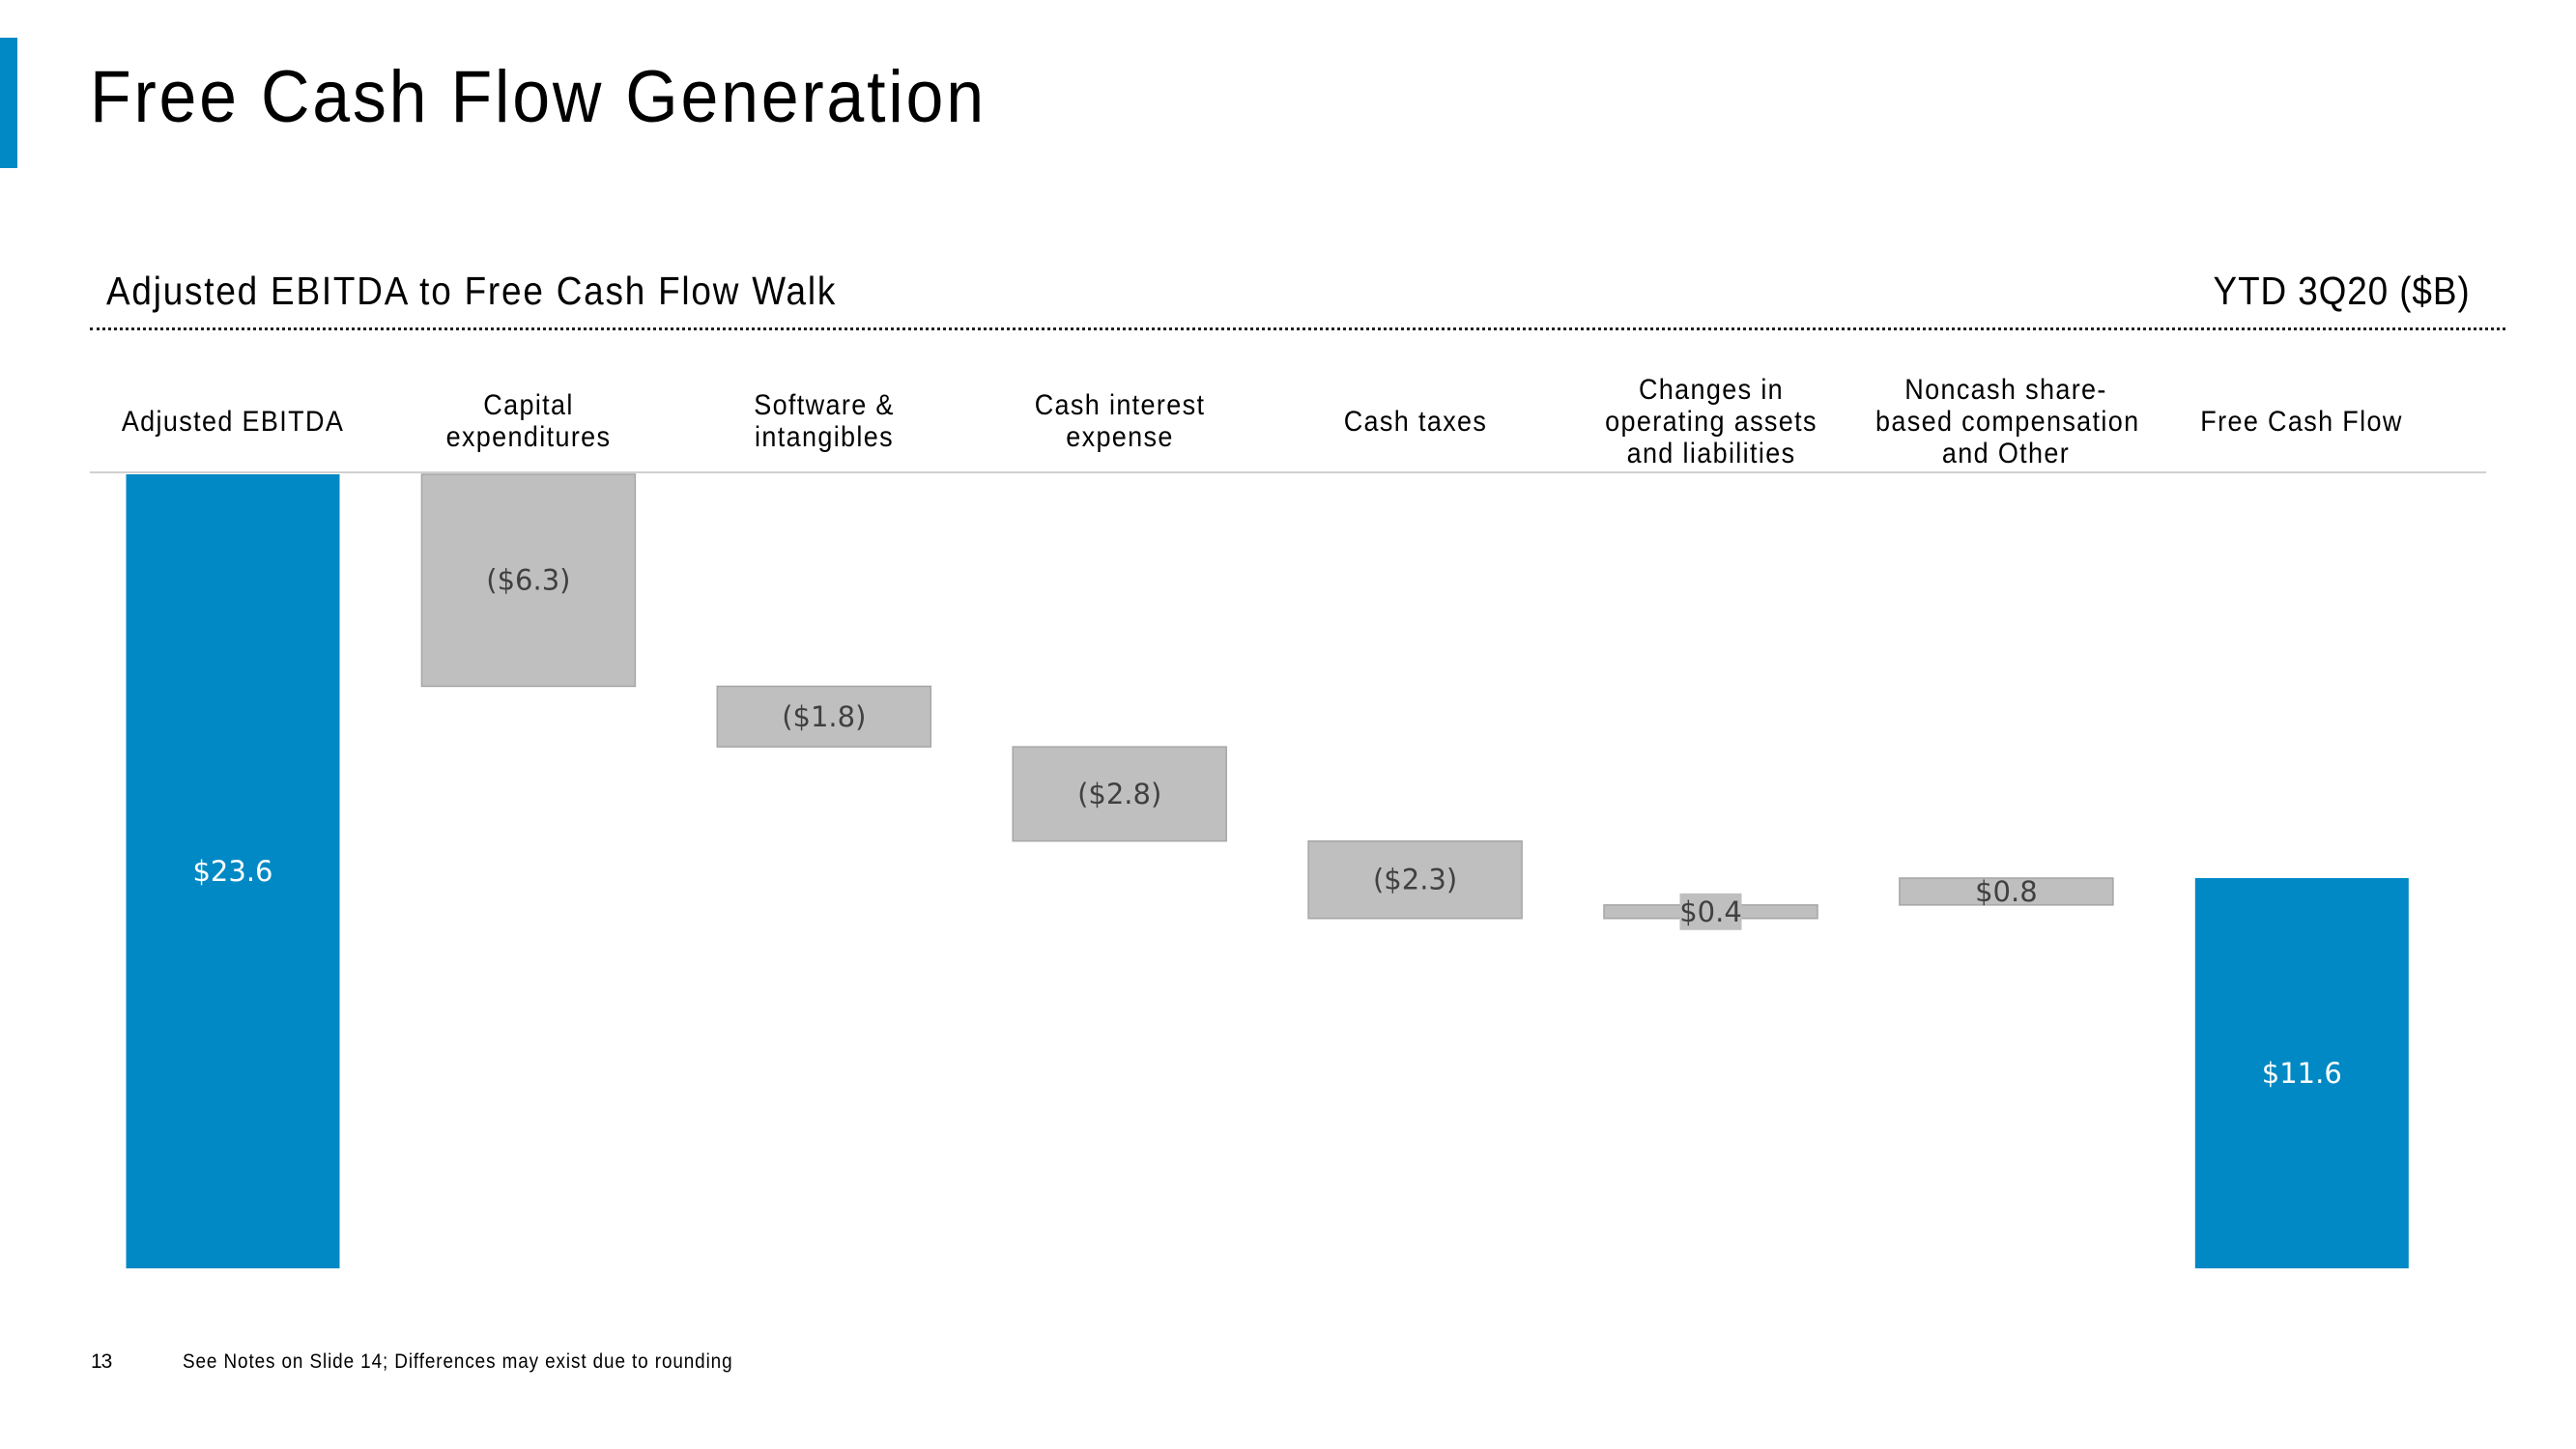 The height and width of the screenshot is (1449, 2576). What do you see at coordinates (824, 716) in the screenshot?
I see `bar-value-label-2: ($1.8)` at bounding box center [824, 716].